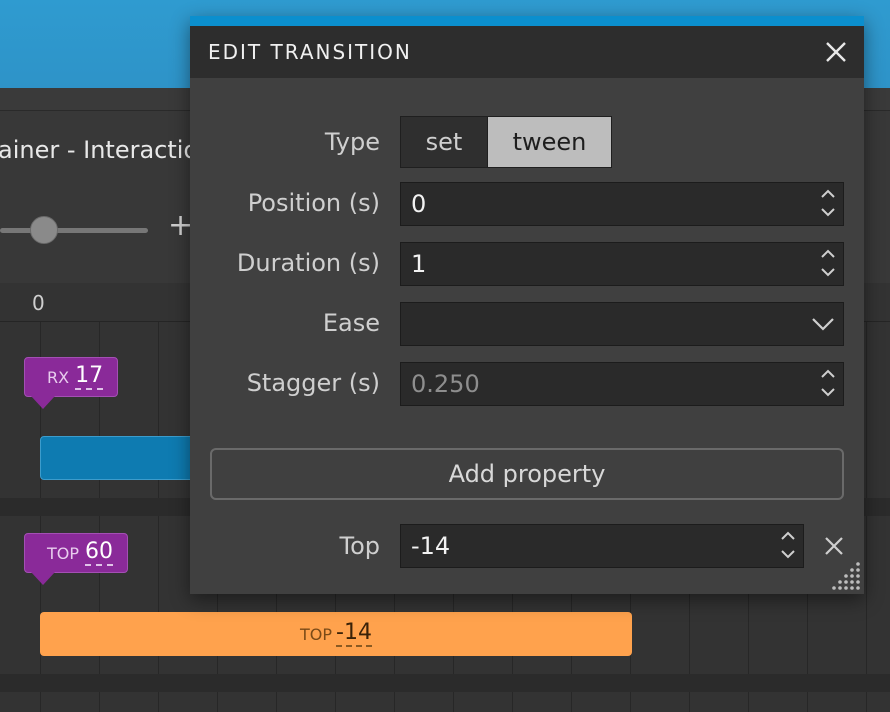 The image size is (890, 712). Describe the element at coordinates (527, 52) in the screenshot. I see `dialog-header: EDIT TRANSITION` at that location.